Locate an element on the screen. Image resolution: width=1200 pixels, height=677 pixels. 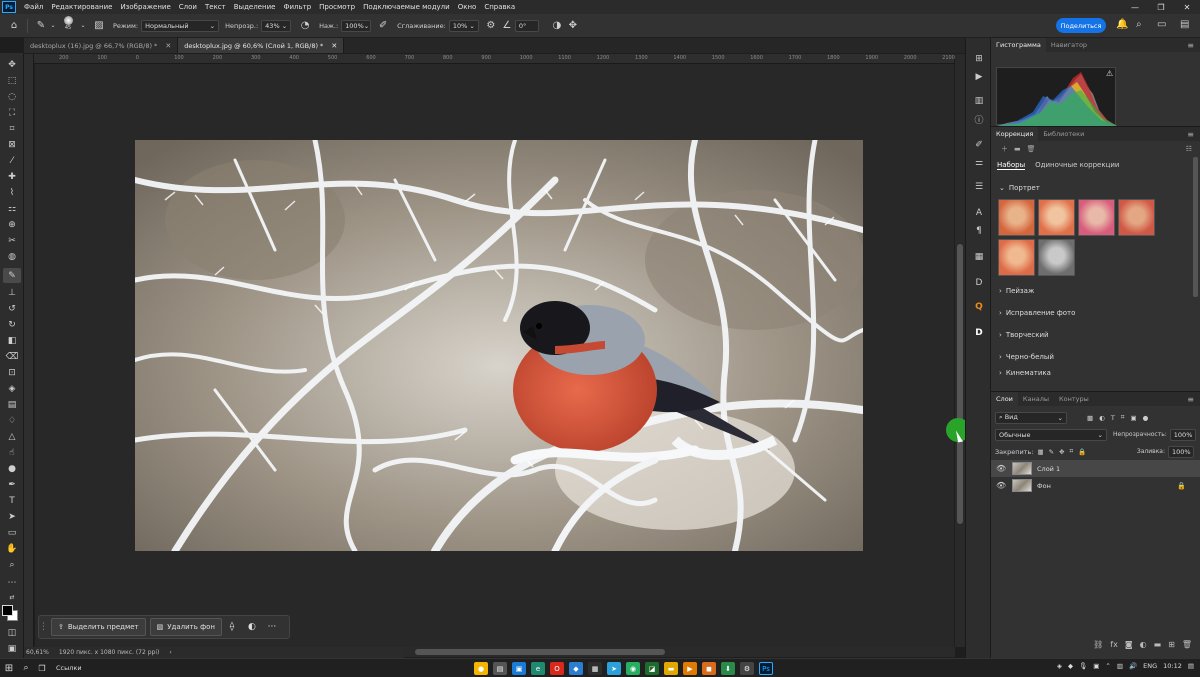
links-toolbar: Ссылки is located at coordinates (69, 668).